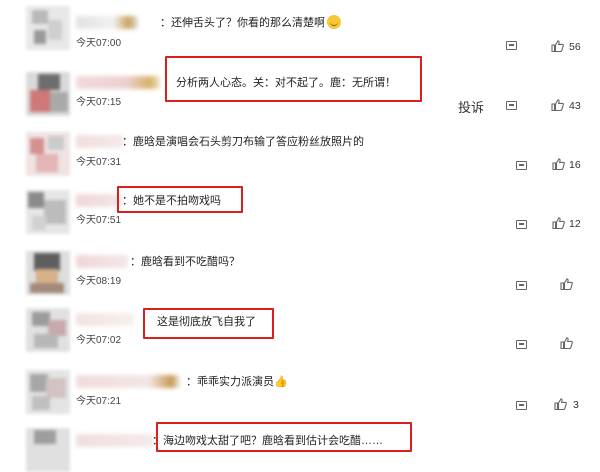  What do you see at coordinates (281, 382) in the screenshot?
I see `thumbs-up-emoji-icon: 👍` at bounding box center [281, 382].